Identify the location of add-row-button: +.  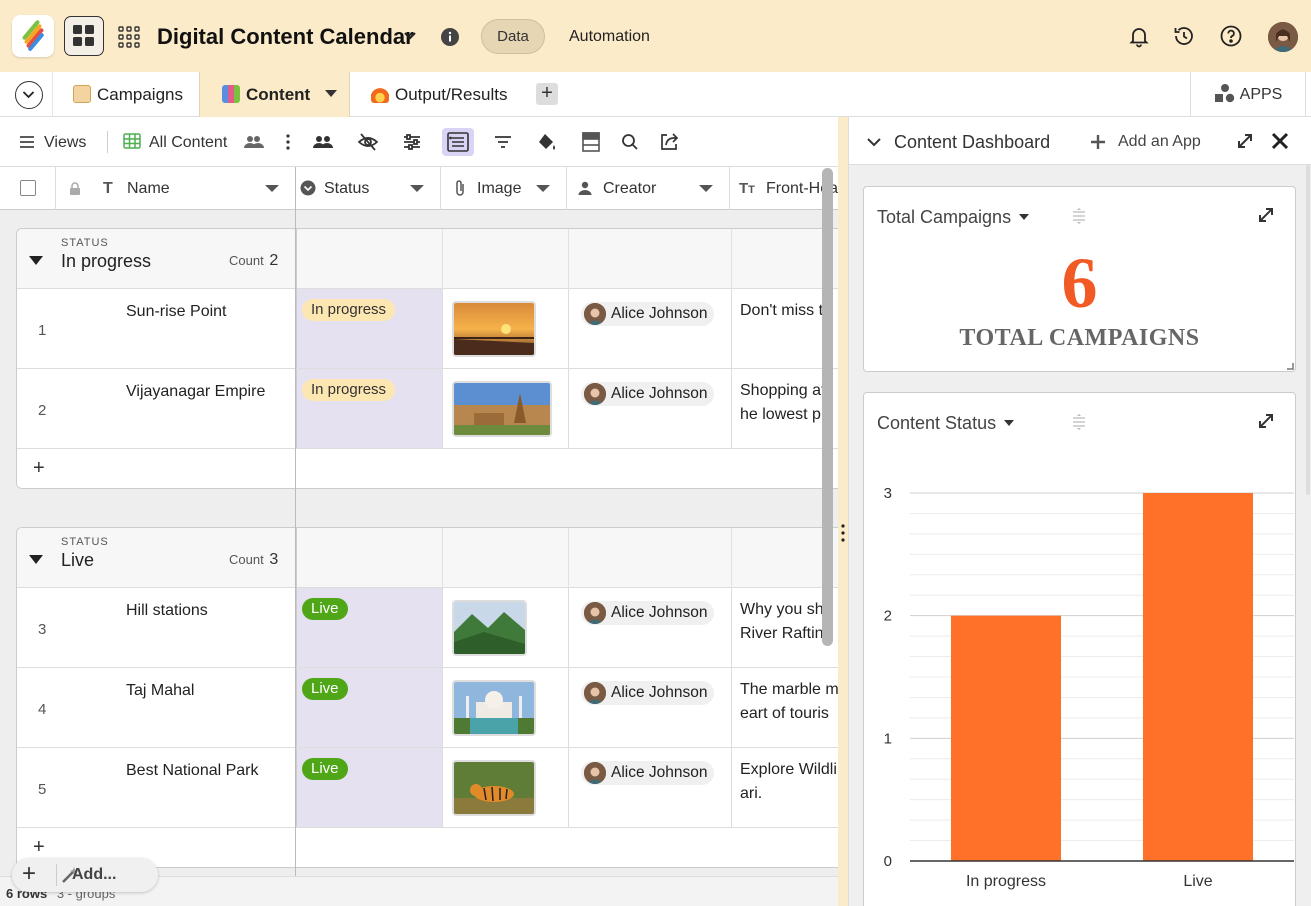
(427, 468).